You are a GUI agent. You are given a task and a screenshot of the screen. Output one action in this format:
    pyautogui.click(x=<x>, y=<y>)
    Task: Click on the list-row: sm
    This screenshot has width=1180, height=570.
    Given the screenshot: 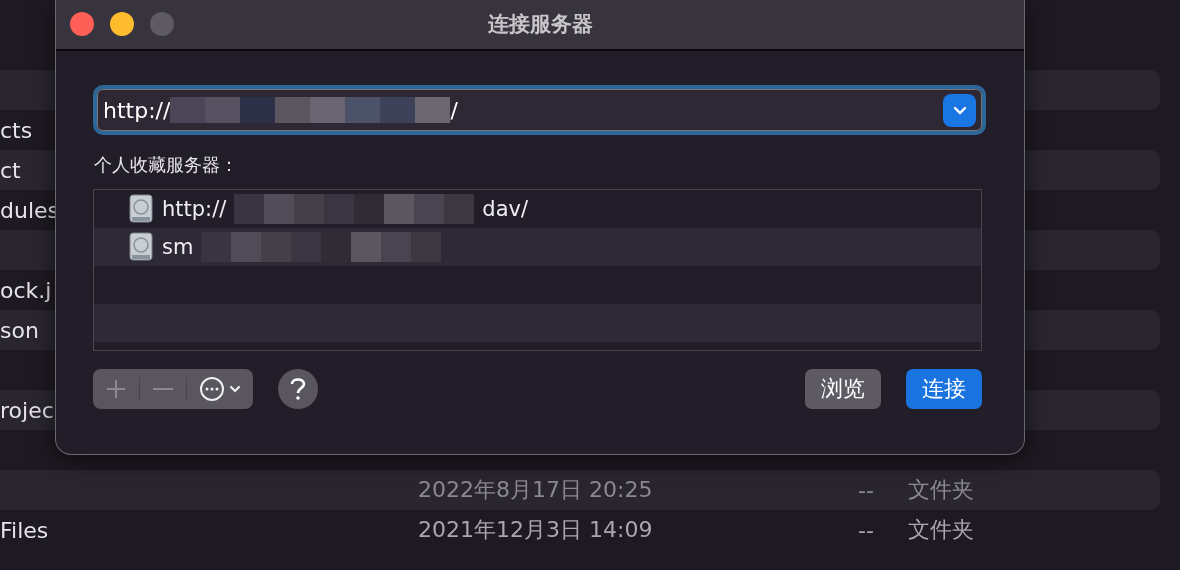 What is the action you would take?
    pyautogui.click(x=537, y=247)
    